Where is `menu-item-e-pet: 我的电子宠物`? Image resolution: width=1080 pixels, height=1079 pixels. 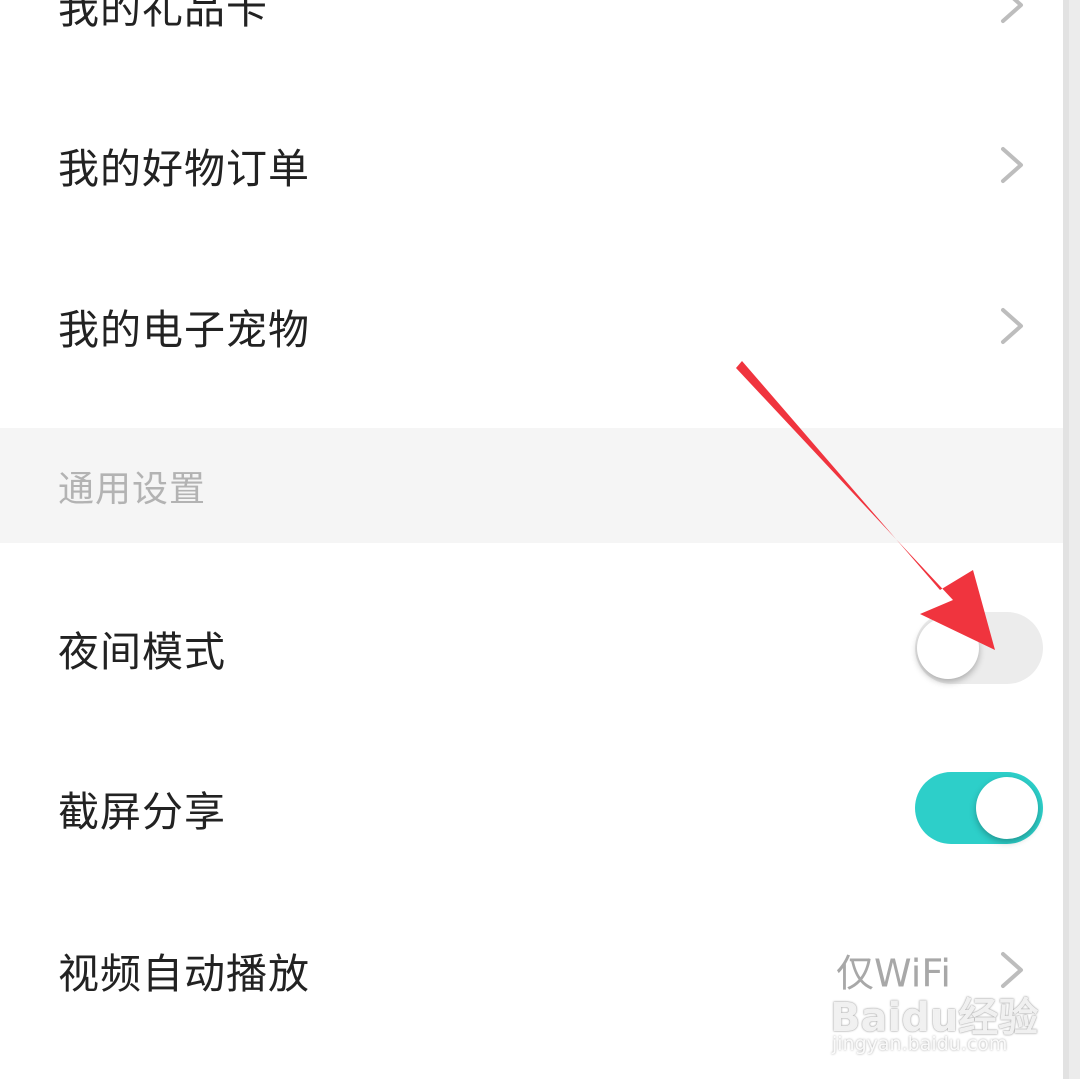 menu-item-e-pet: 我的电子宠物 is located at coordinates (531, 326).